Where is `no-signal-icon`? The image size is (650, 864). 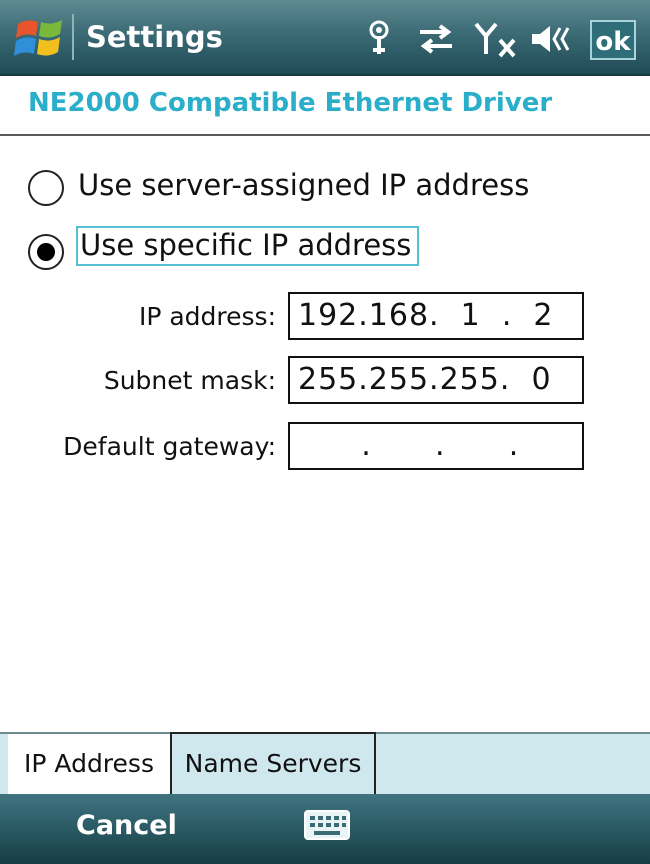
no-signal-icon is located at coordinates (496, 39).